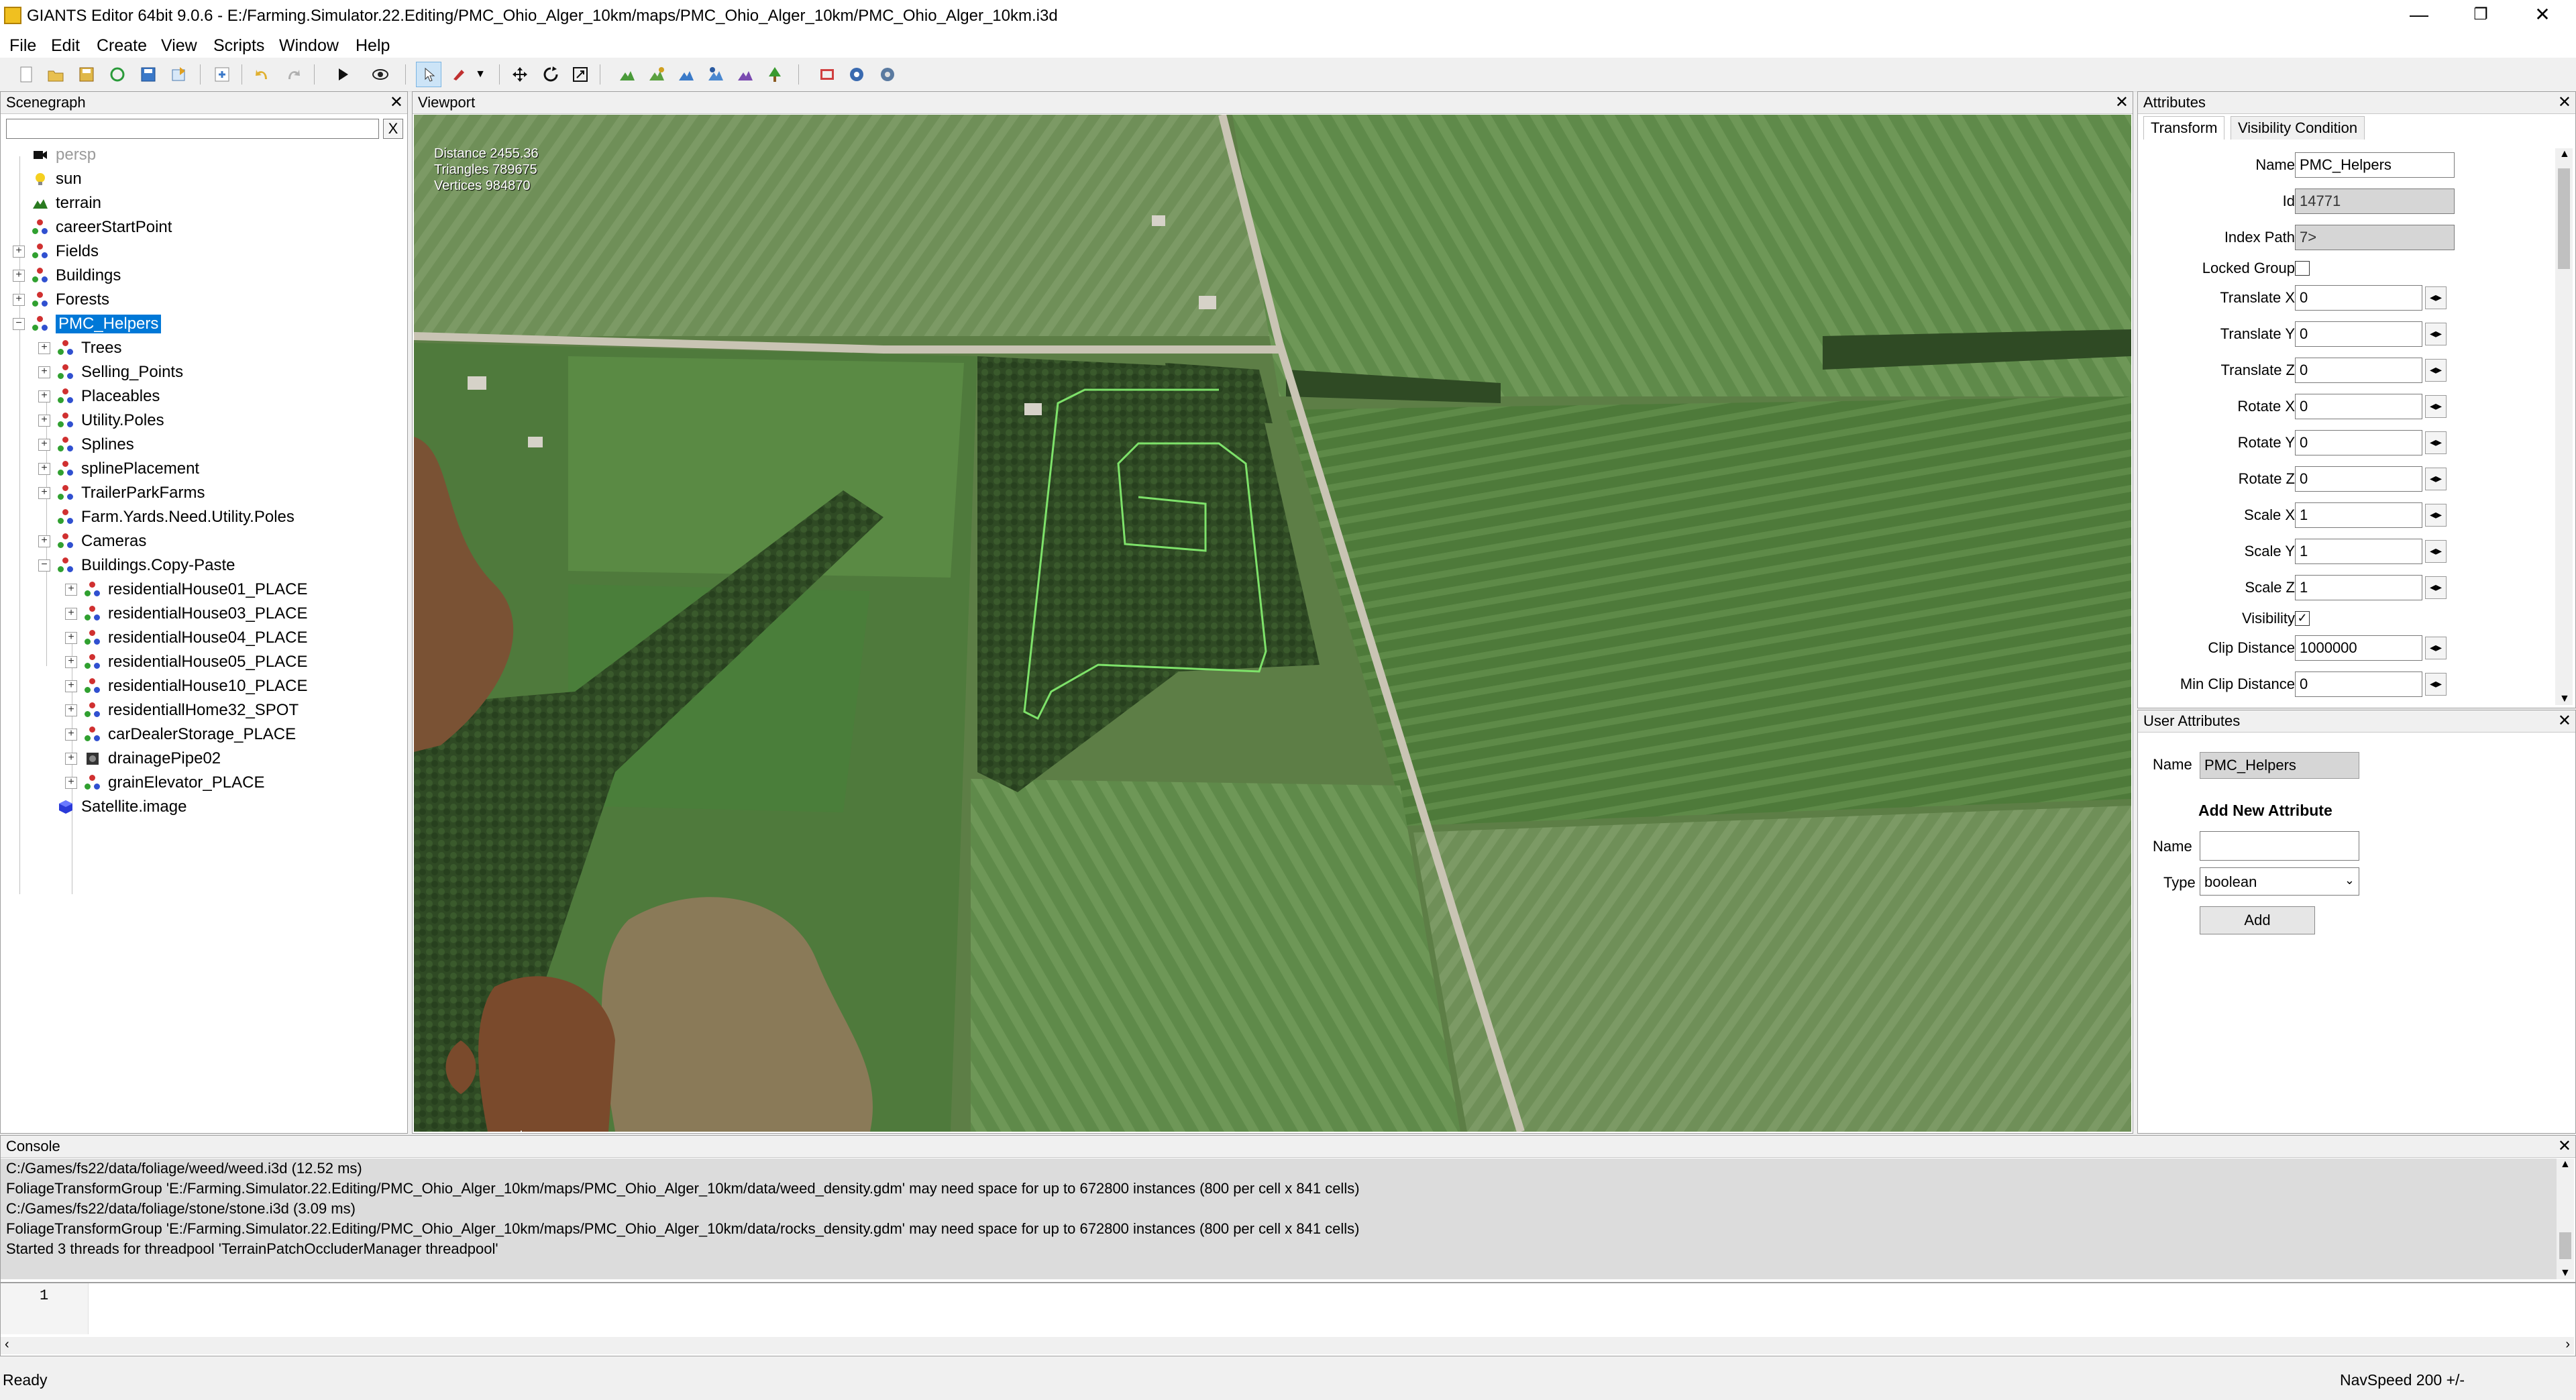  Describe the element at coordinates (2358, 648) in the screenshot. I see `clip-distance-field: 1000000` at that location.